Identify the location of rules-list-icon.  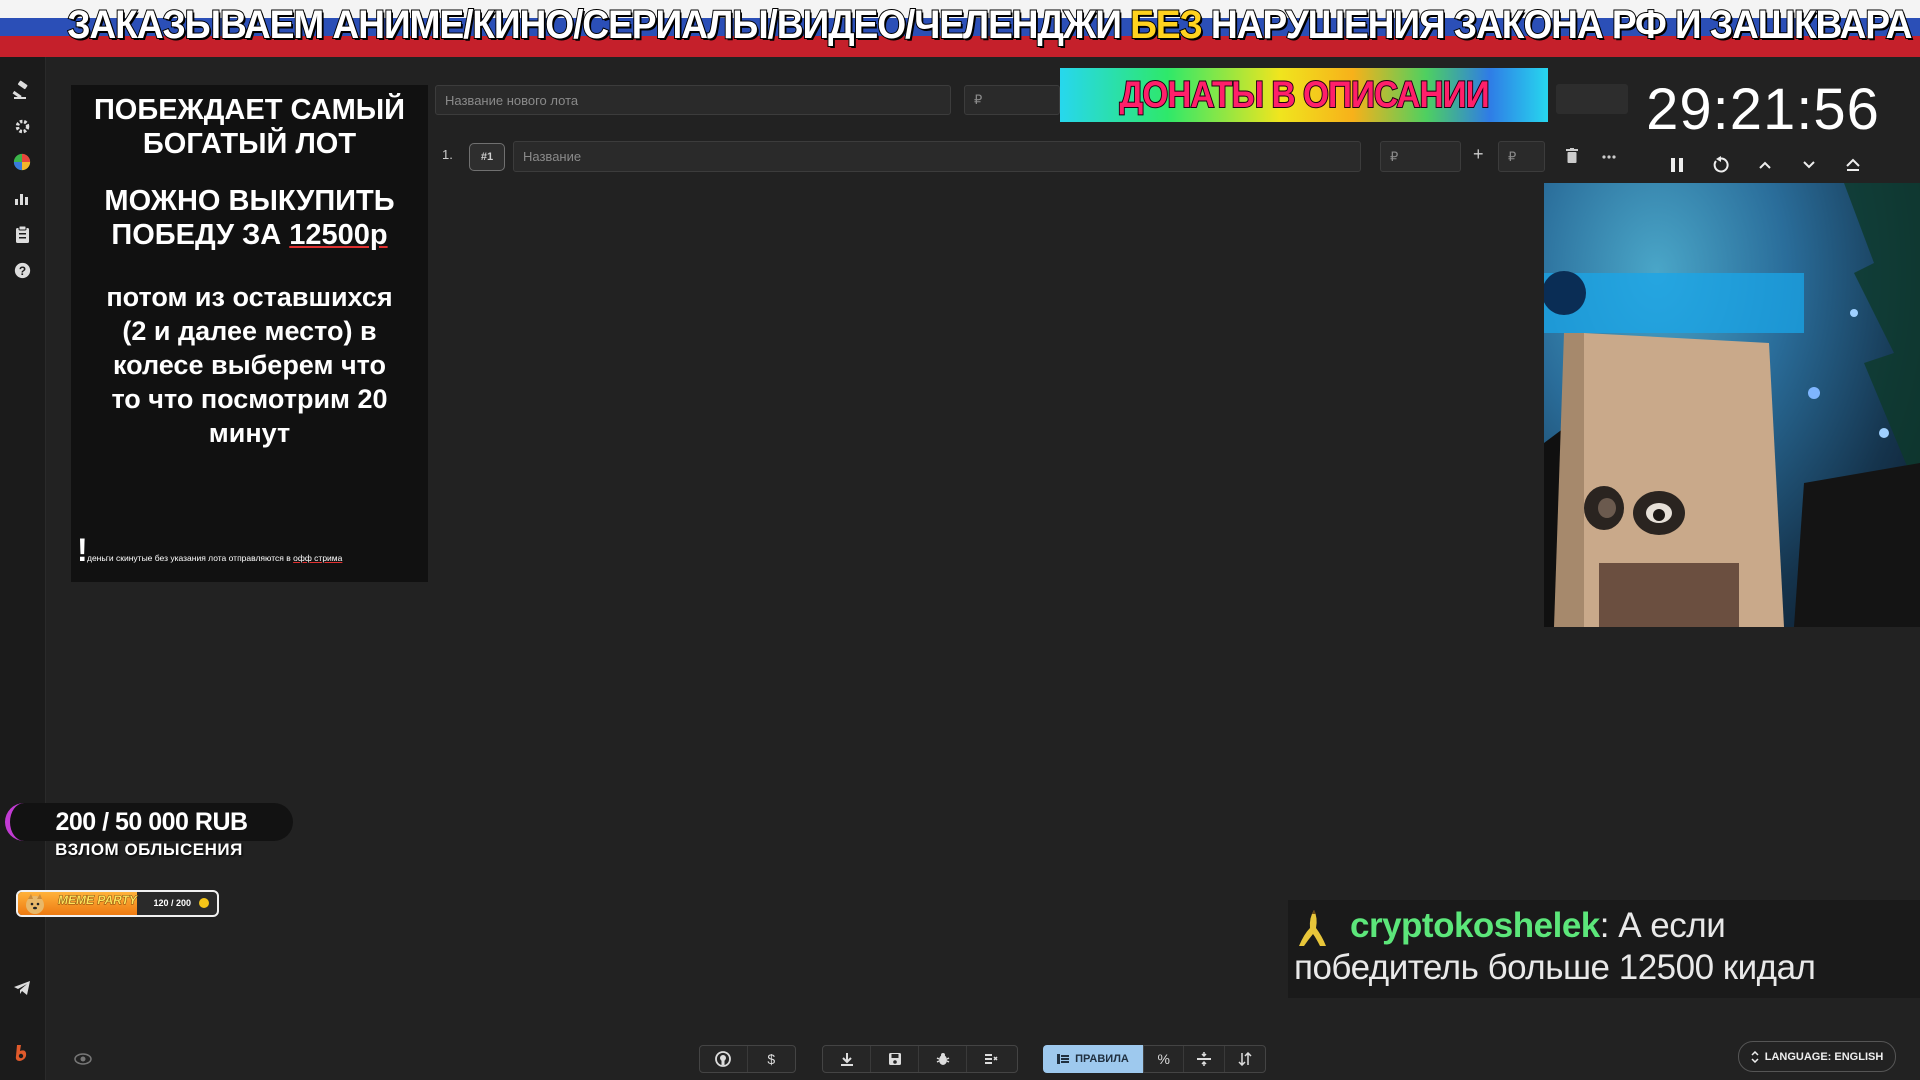
(1063, 1059).